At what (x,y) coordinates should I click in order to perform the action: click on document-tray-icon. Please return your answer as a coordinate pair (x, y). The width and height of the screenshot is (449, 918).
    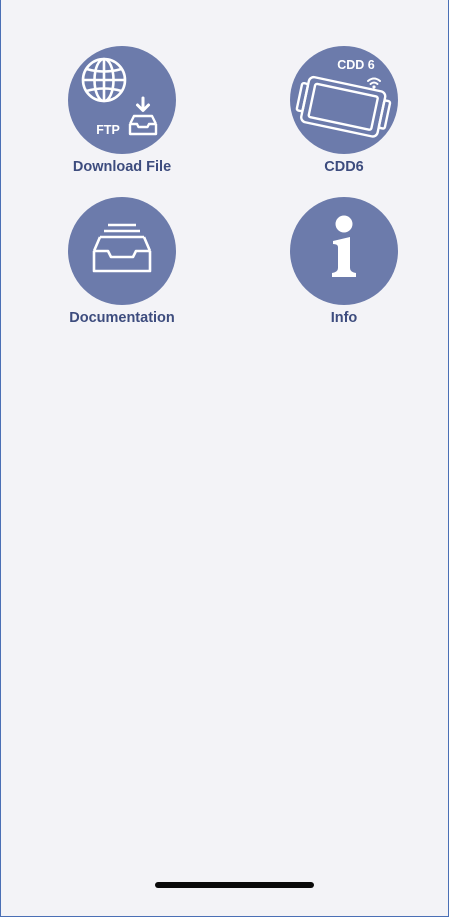
    Looking at the image, I should click on (122, 248).